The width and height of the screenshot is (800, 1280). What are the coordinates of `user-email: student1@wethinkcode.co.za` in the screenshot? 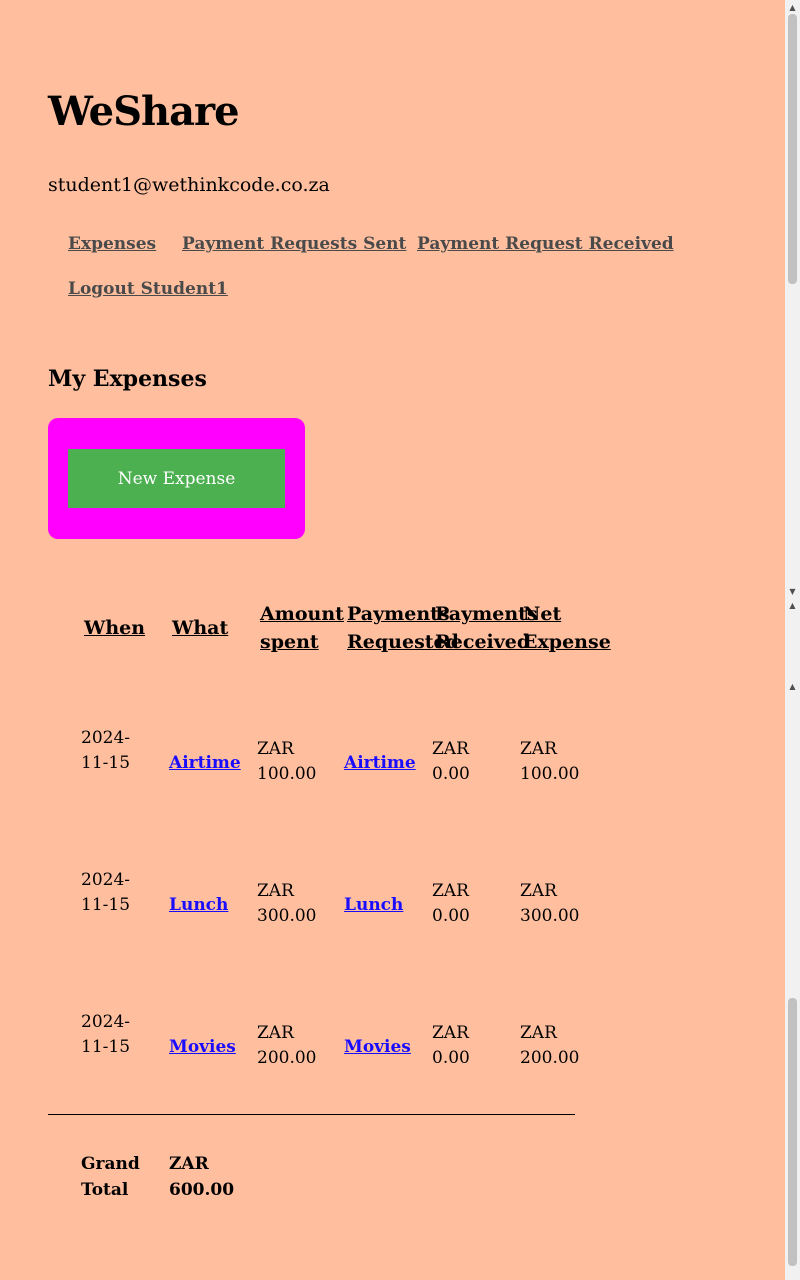 It's located at (189, 185).